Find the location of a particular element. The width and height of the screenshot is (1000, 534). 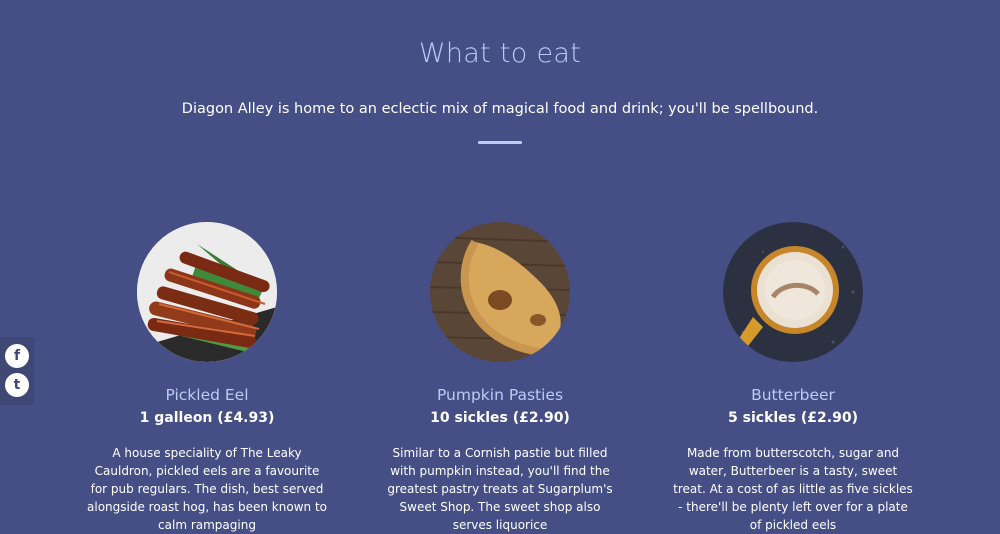

section-title: What to eat is located at coordinates (500, 53).